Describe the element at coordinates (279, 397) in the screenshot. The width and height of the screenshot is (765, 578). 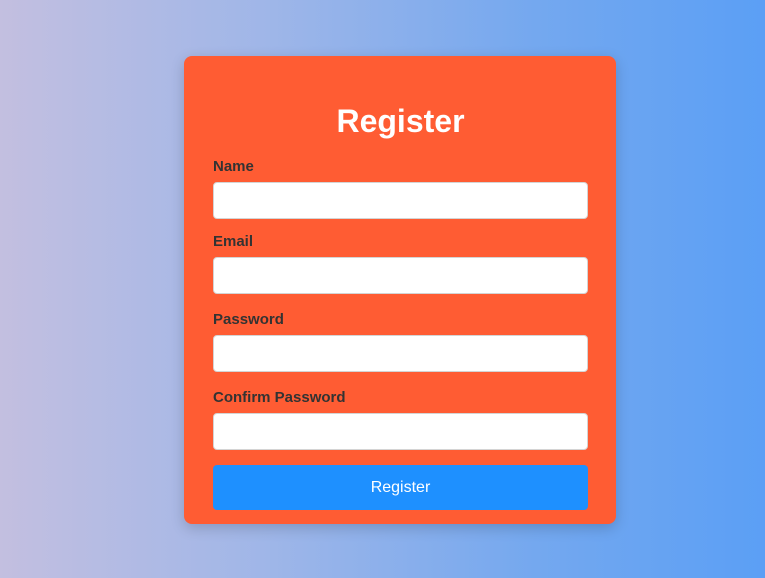
I see `confirm-password-label: Confirm Password` at that location.